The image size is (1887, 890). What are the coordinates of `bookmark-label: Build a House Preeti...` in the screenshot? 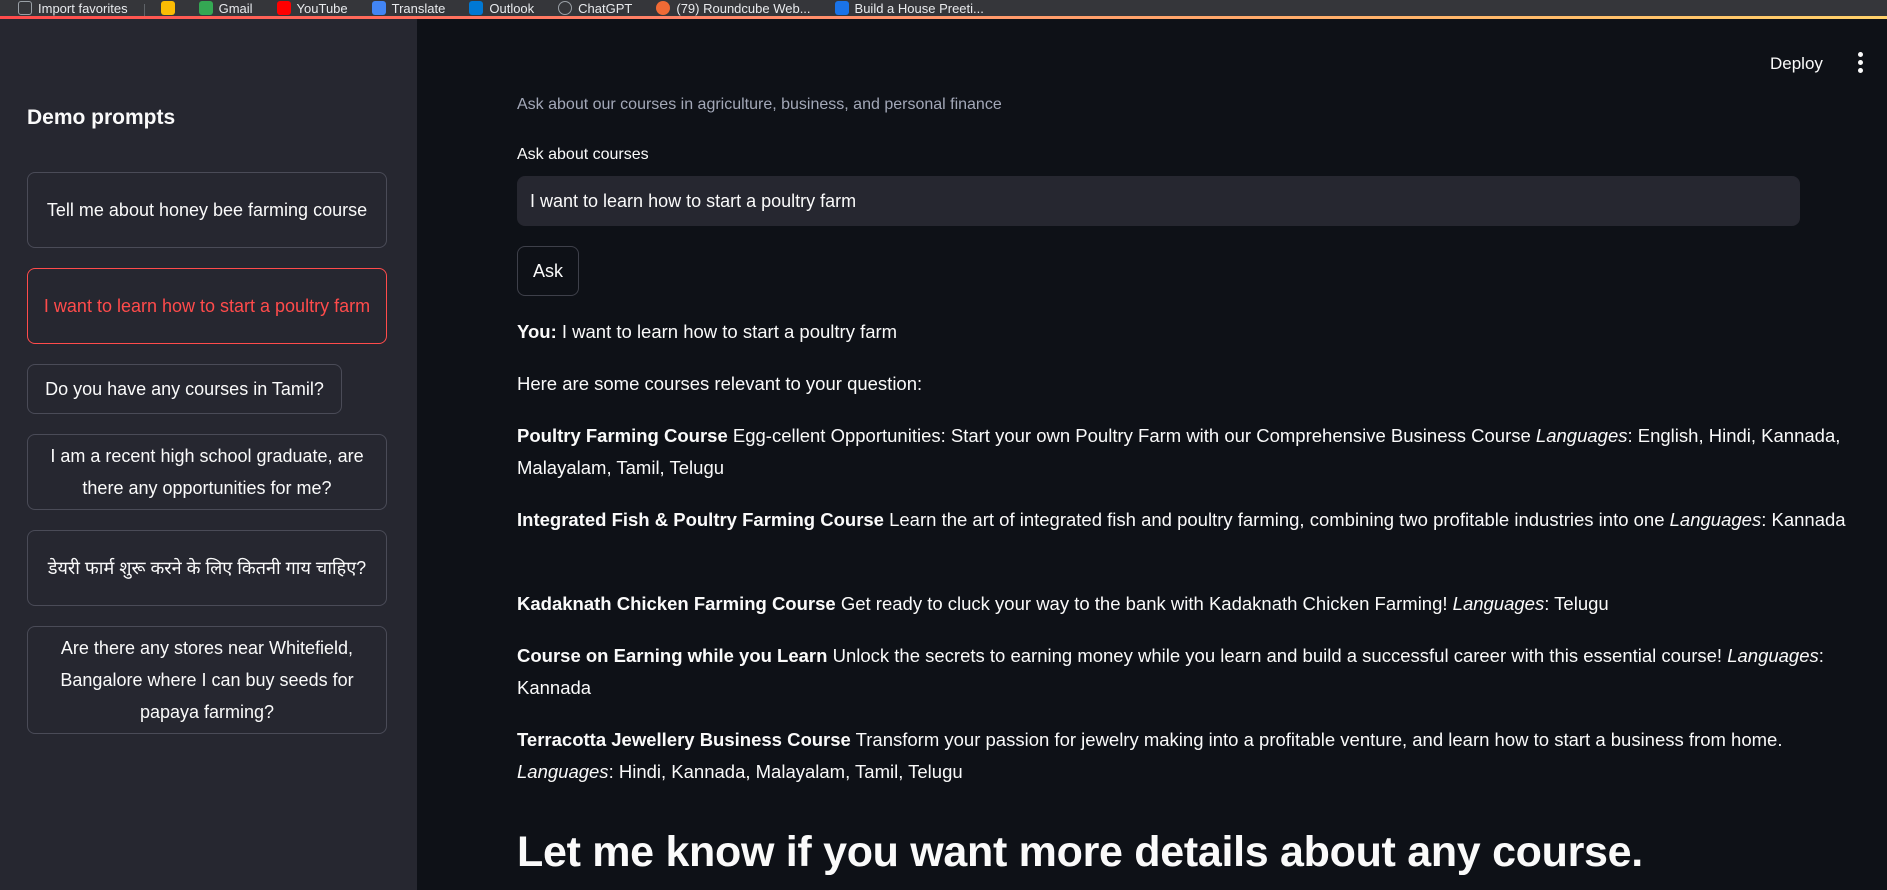 It's located at (919, 8).